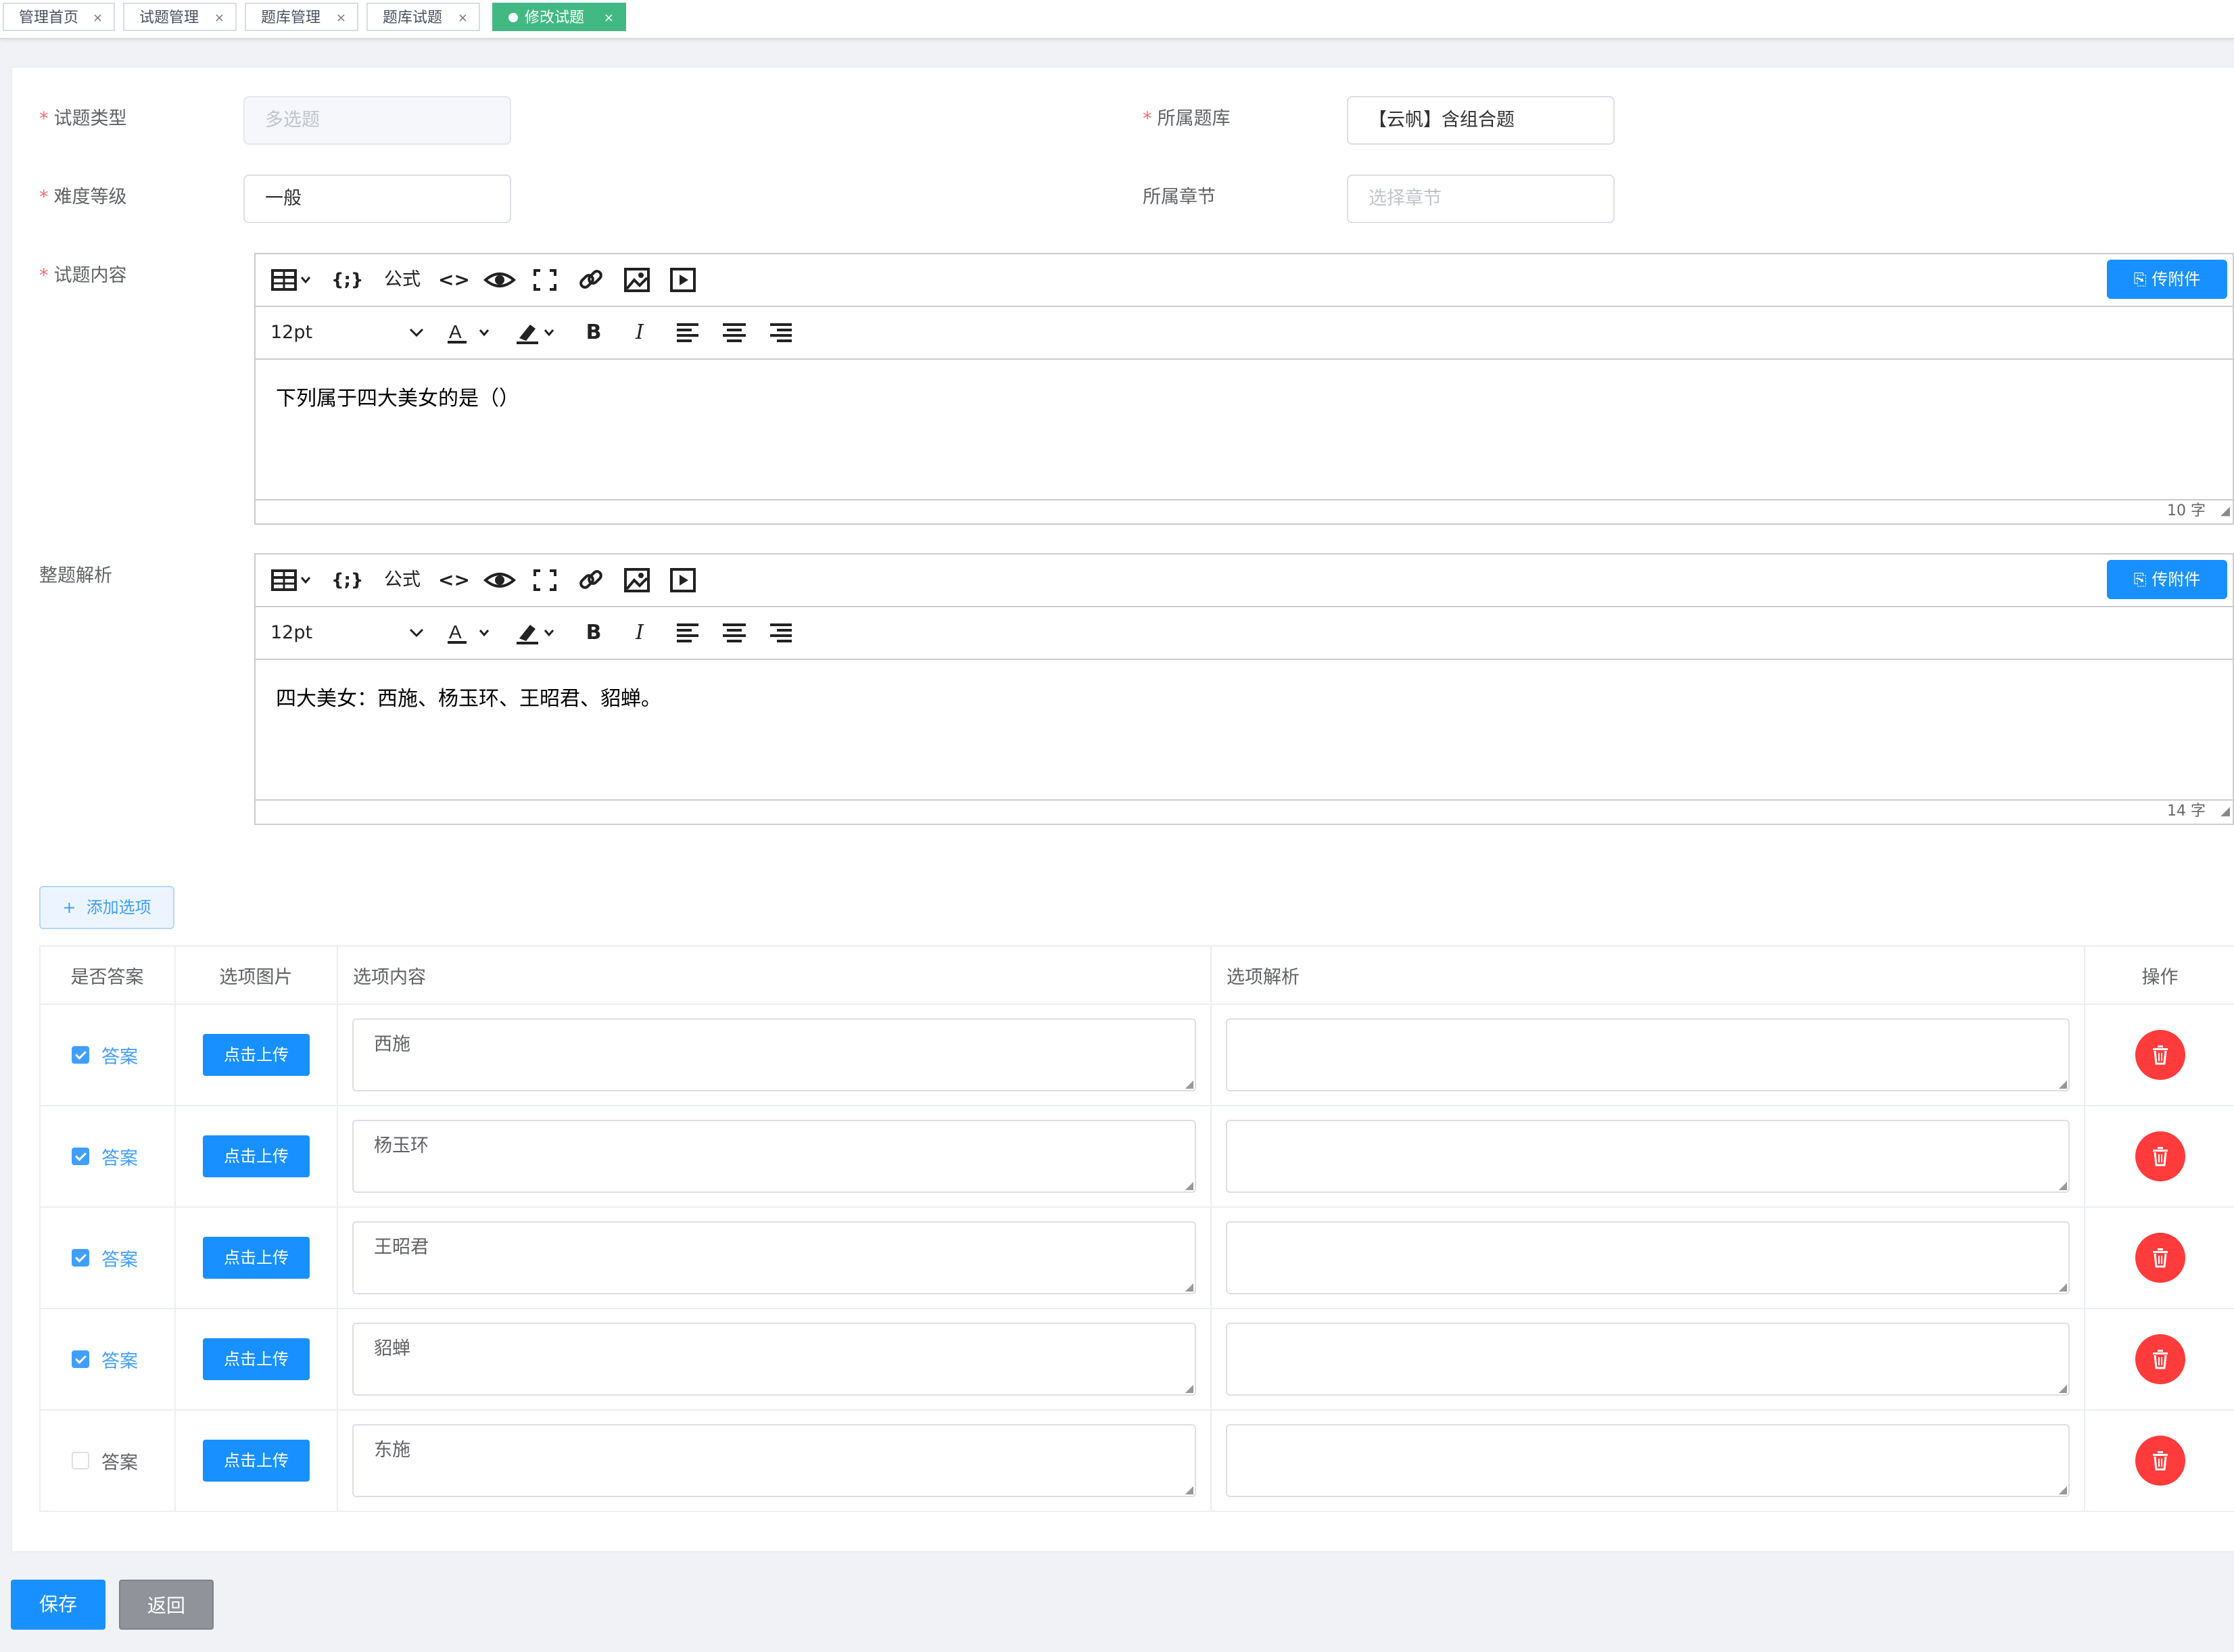 The height and width of the screenshot is (1652, 2234). Describe the element at coordinates (1117, 19) in the screenshot. I see `tags-view-bar: 管理首页 × 试题管理 × 题库管理 × 题库试题 × 修改试题 ×` at that location.